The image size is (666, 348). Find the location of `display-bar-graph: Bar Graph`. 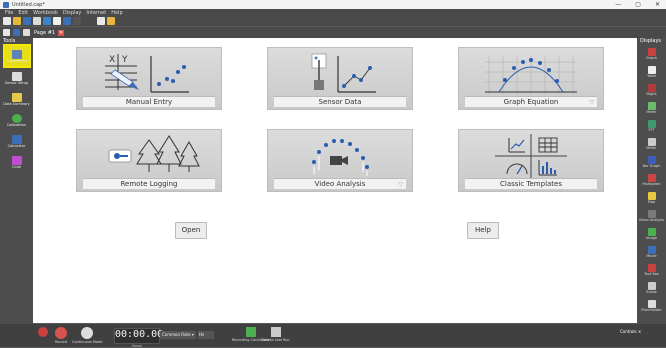

display-bar-graph: Bar Graph is located at coordinates (651, 162).